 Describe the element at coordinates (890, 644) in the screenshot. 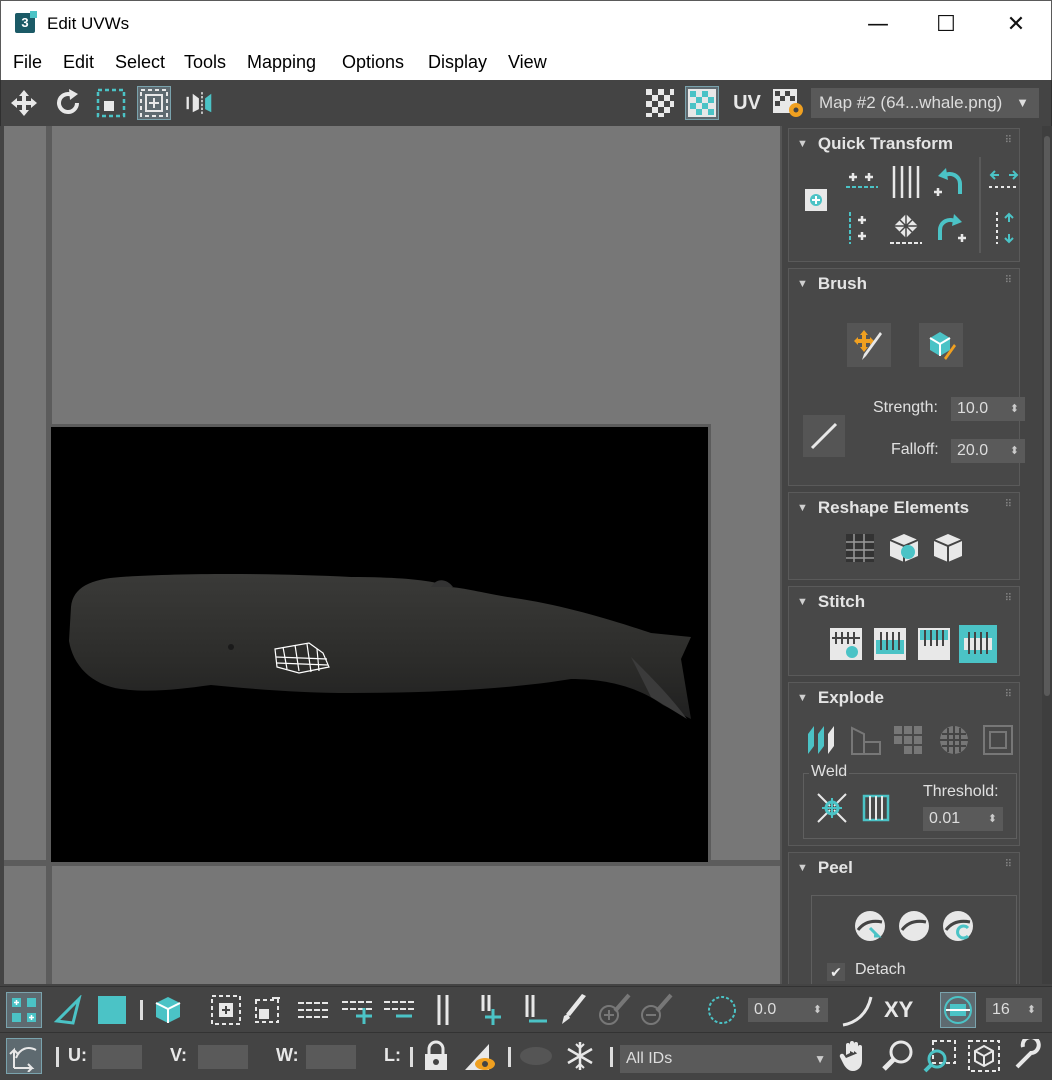

I see `stitch-source-icon` at that location.